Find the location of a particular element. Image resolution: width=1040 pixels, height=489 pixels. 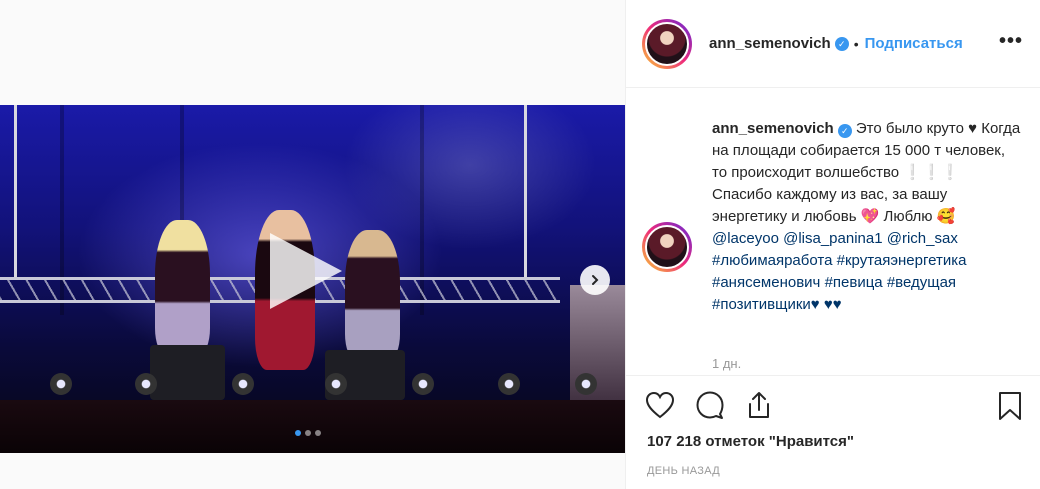

chevron-right-icon is located at coordinates (595, 280).